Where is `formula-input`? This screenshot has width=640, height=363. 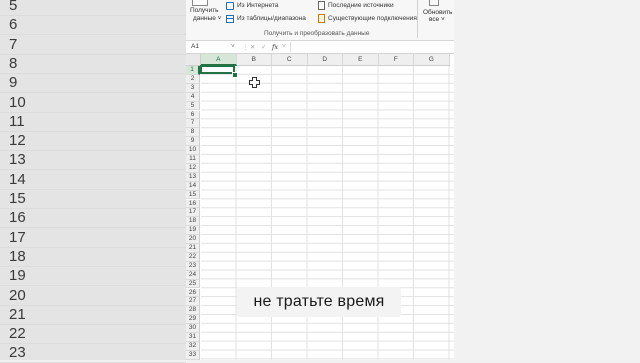
formula-input is located at coordinates (372, 47).